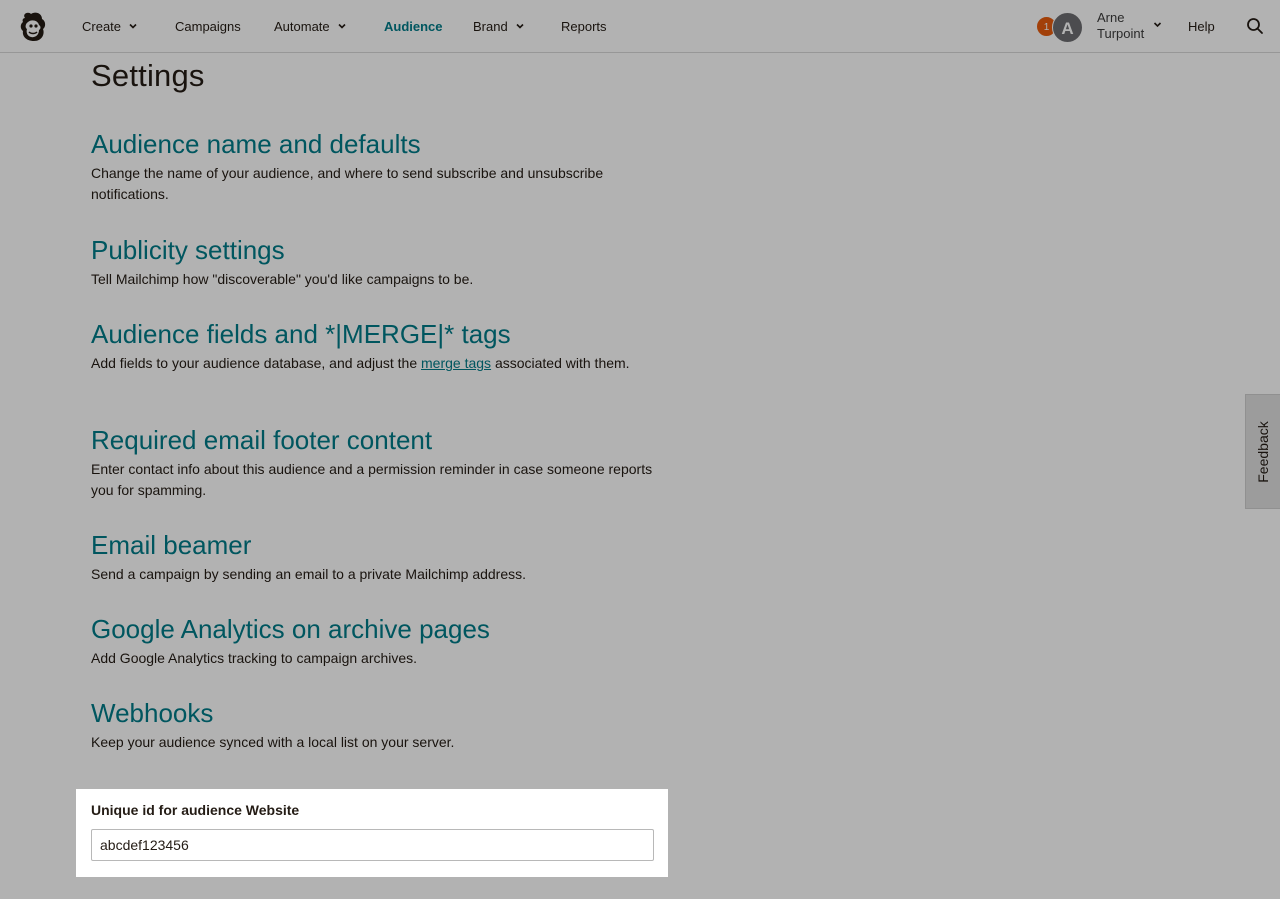 Image resolution: width=1280 pixels, height=899 pixels. What do you see at coordinates (456, 363) in the screenshot?
I see `merge-tags-link: merge tags` at bounding box center [456, 363].